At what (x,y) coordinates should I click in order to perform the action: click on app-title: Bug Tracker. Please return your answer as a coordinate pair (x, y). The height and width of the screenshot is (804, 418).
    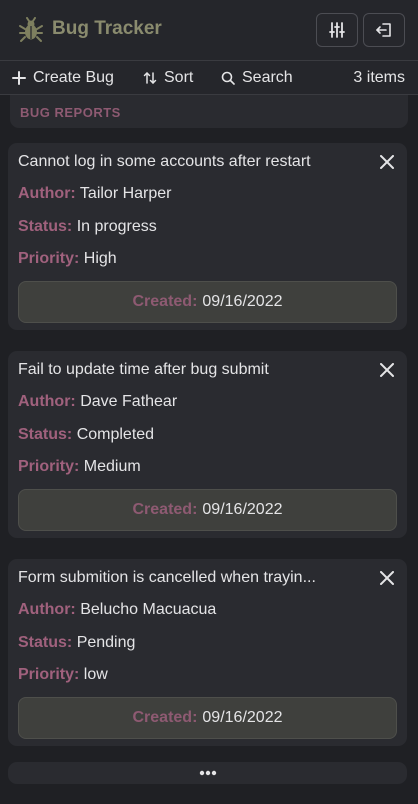
    Looking at the image, I should click on (107, 28).